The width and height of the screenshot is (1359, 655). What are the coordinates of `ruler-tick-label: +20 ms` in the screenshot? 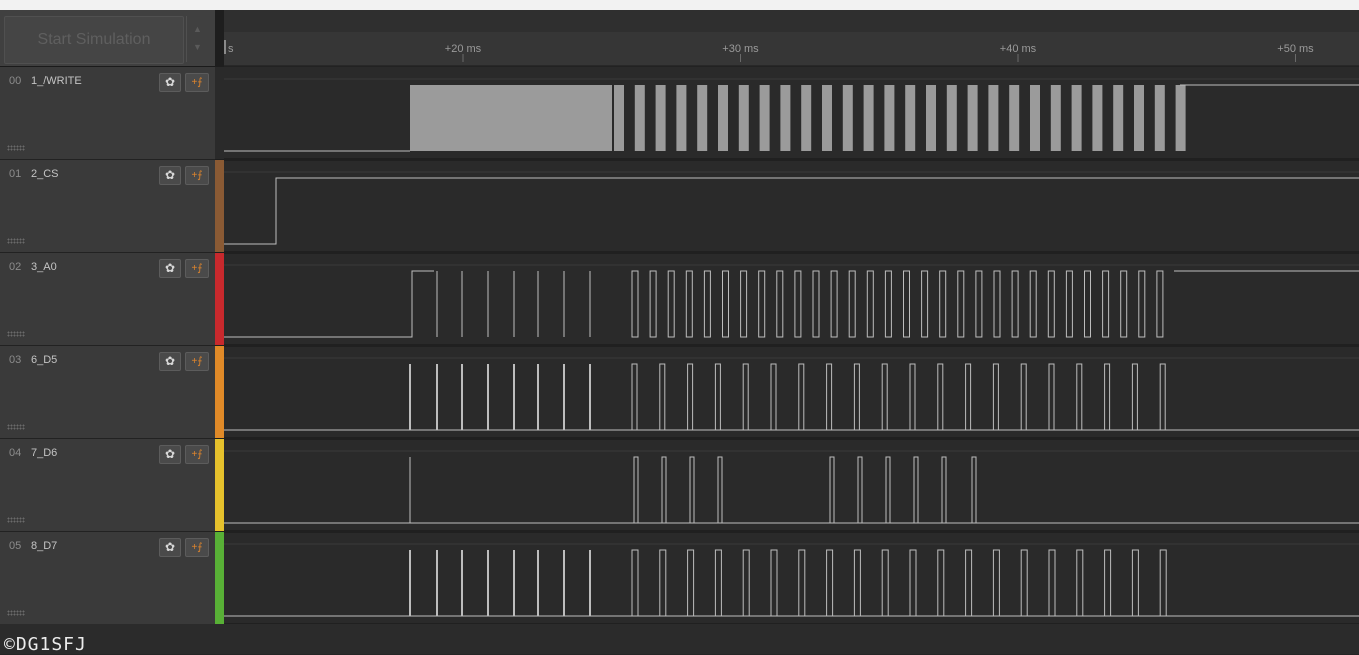 It's located at (463, 49).